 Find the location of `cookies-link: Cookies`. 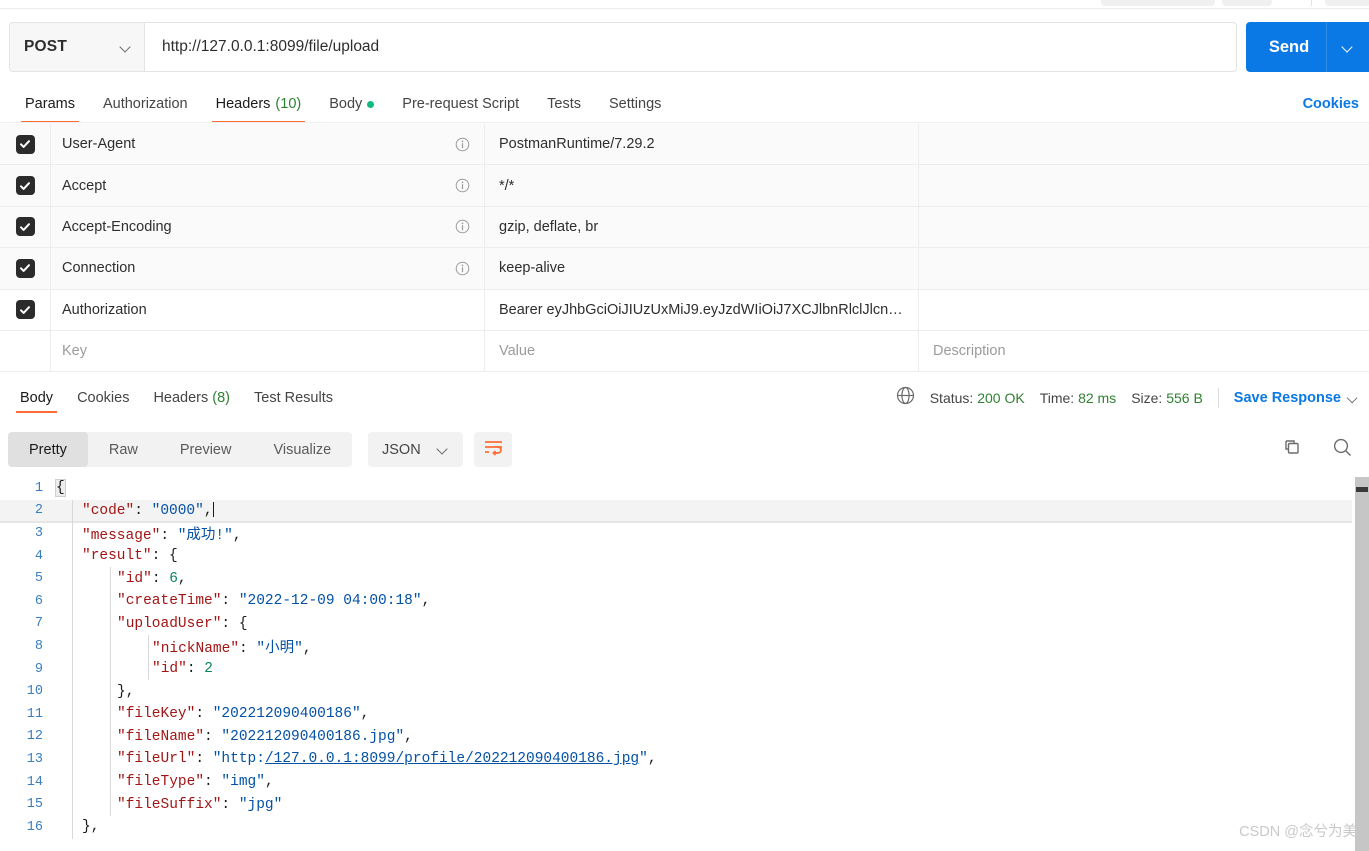

cookies-link: Cookies is located at coordinates (1331, 104).